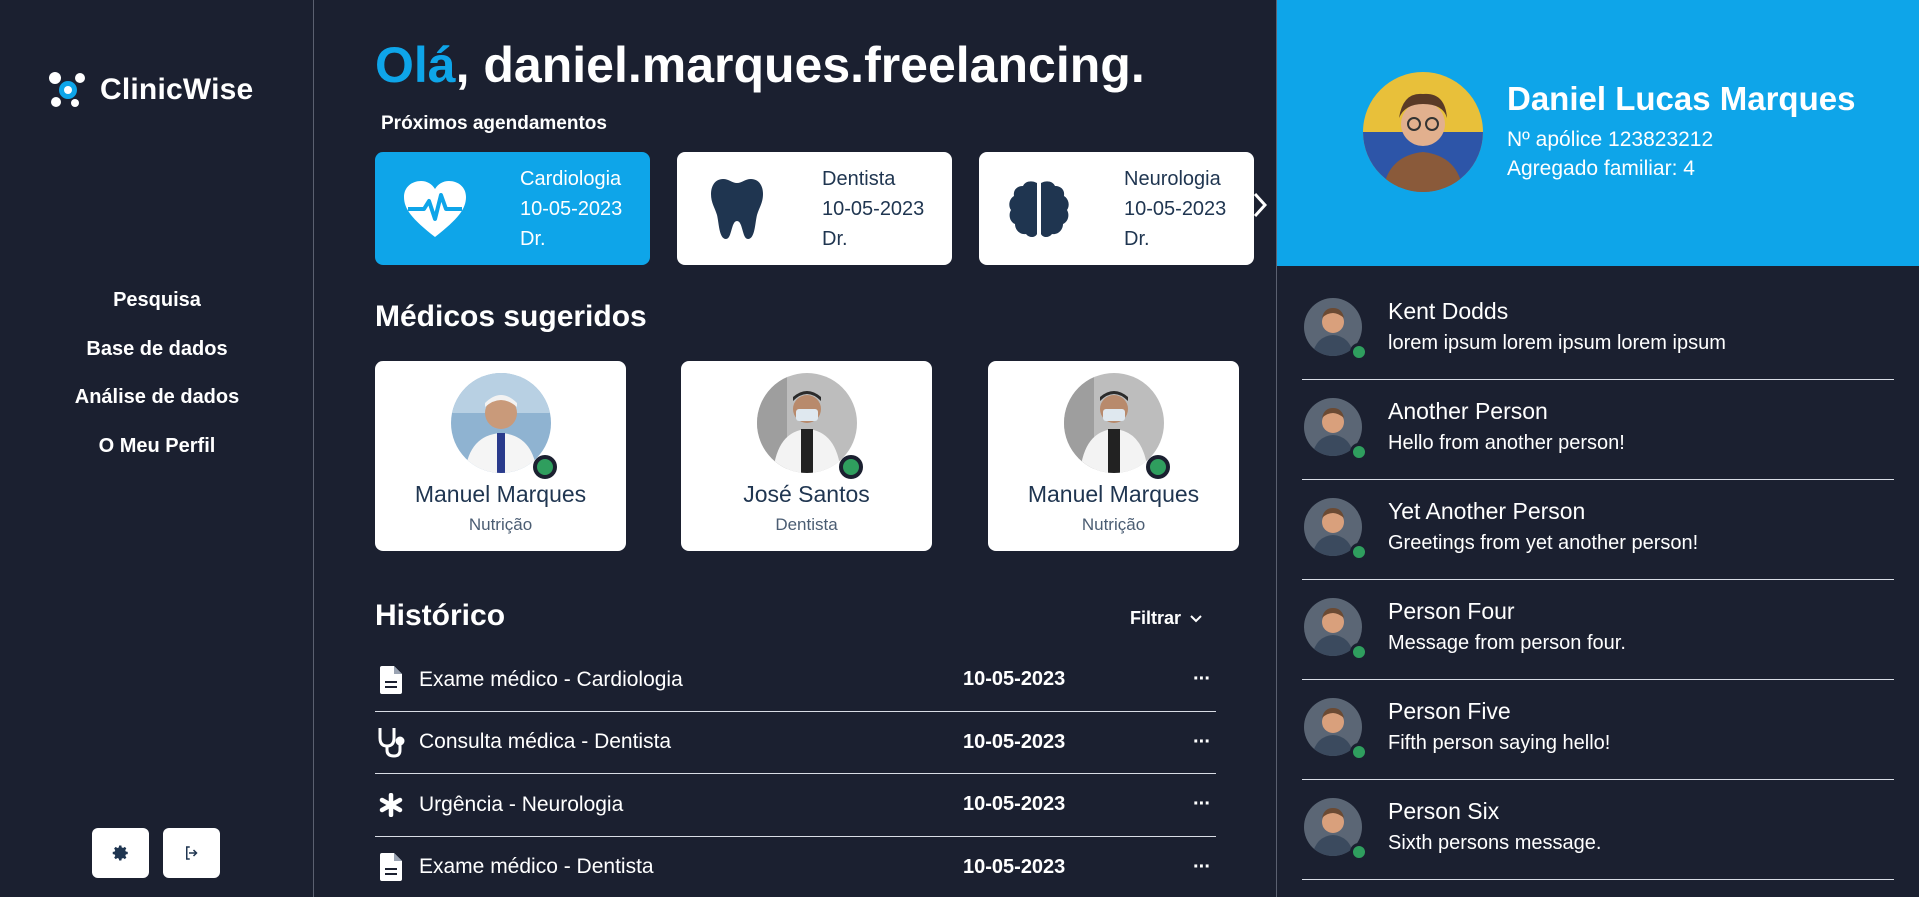  Describe the element at coordinates (1499, 743) in the screenshot. I see `contact-message: Fifth person saying hello!` at that location.